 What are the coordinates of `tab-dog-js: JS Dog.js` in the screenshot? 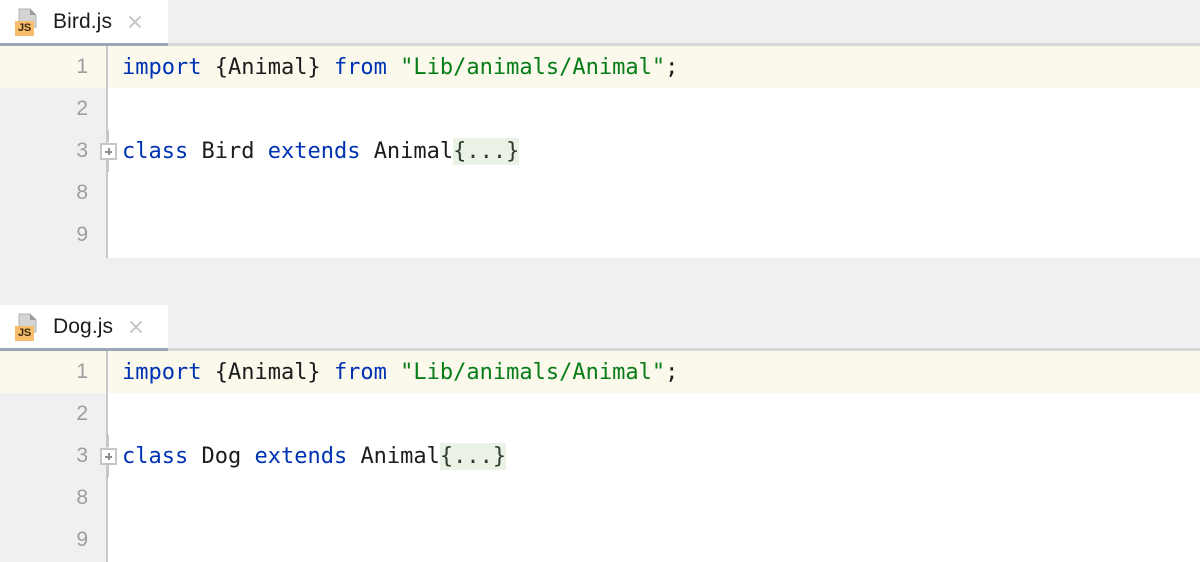 It's located at (84, 328).